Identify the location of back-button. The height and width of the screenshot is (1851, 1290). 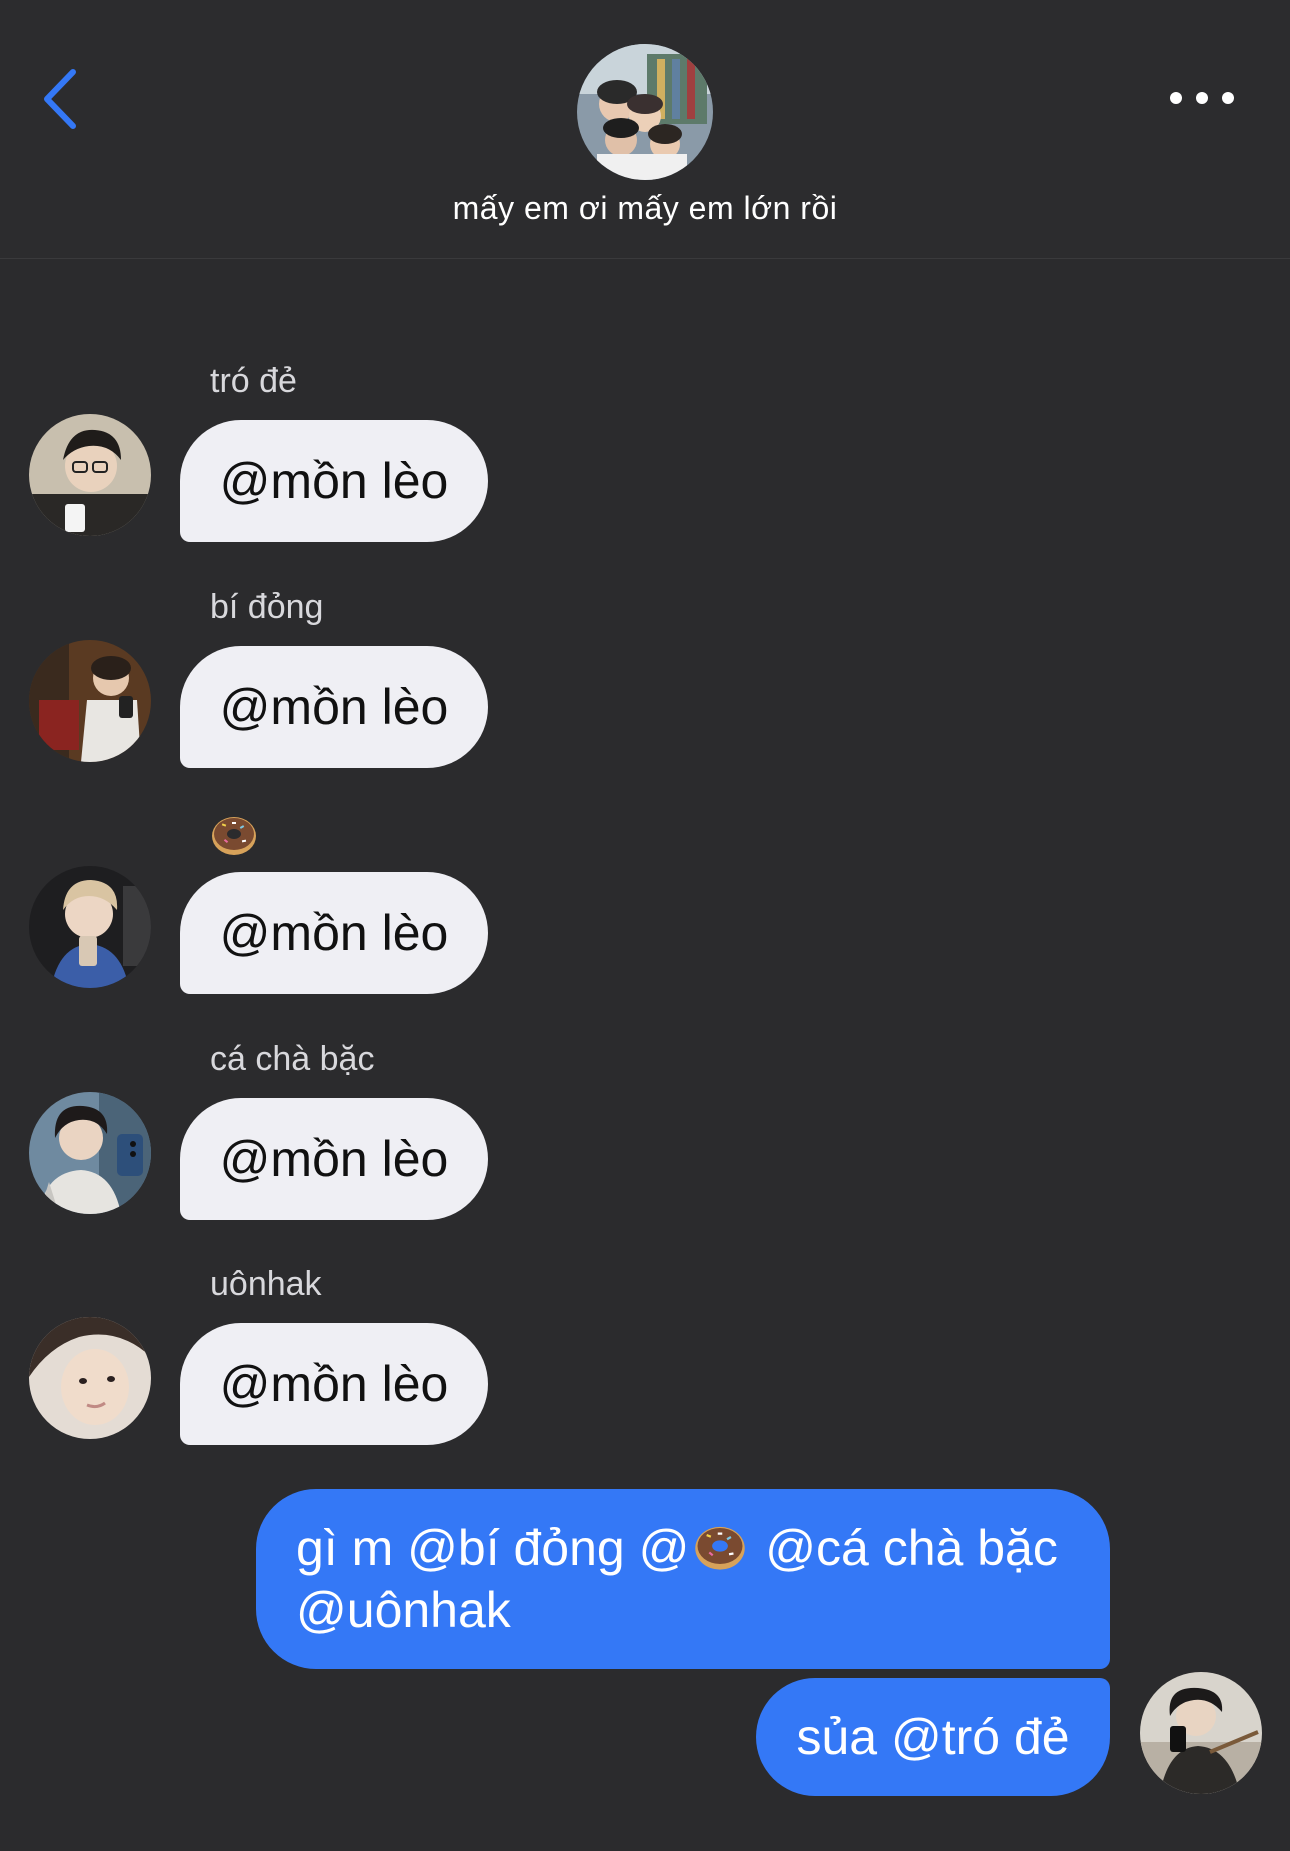
(59, 99).